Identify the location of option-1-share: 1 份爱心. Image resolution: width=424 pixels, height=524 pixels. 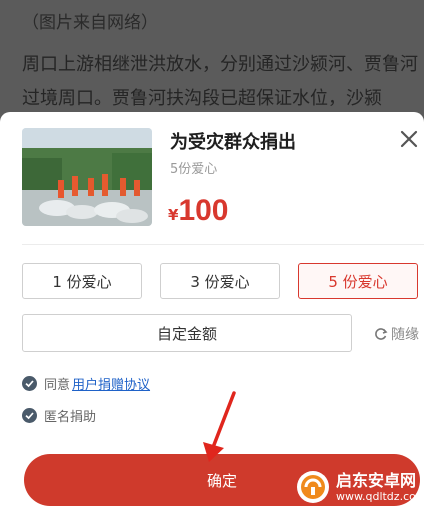
(82, 281).